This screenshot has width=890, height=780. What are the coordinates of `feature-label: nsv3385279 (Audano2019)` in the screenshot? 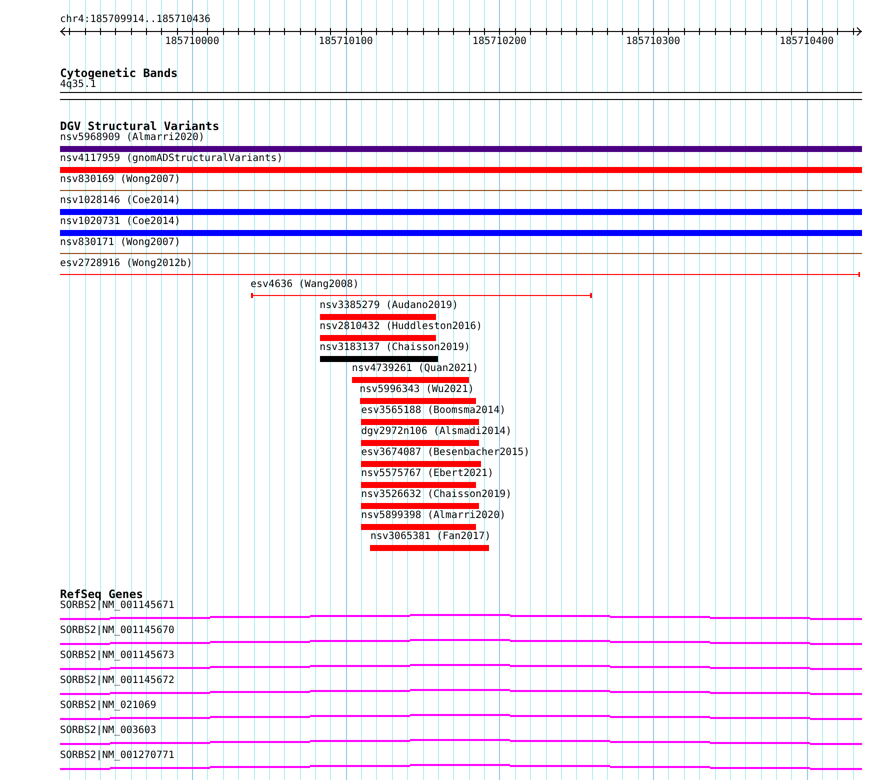 It's located at (389, 306).